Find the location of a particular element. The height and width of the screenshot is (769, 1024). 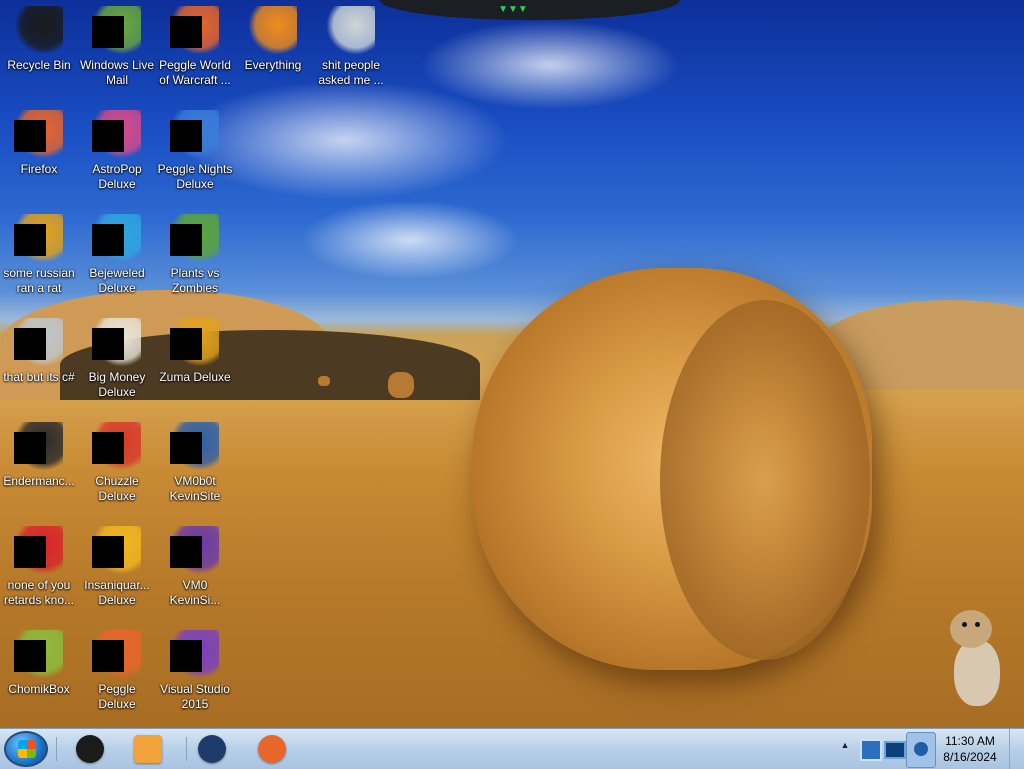

gem-icon is located at coordinates (116, 238).